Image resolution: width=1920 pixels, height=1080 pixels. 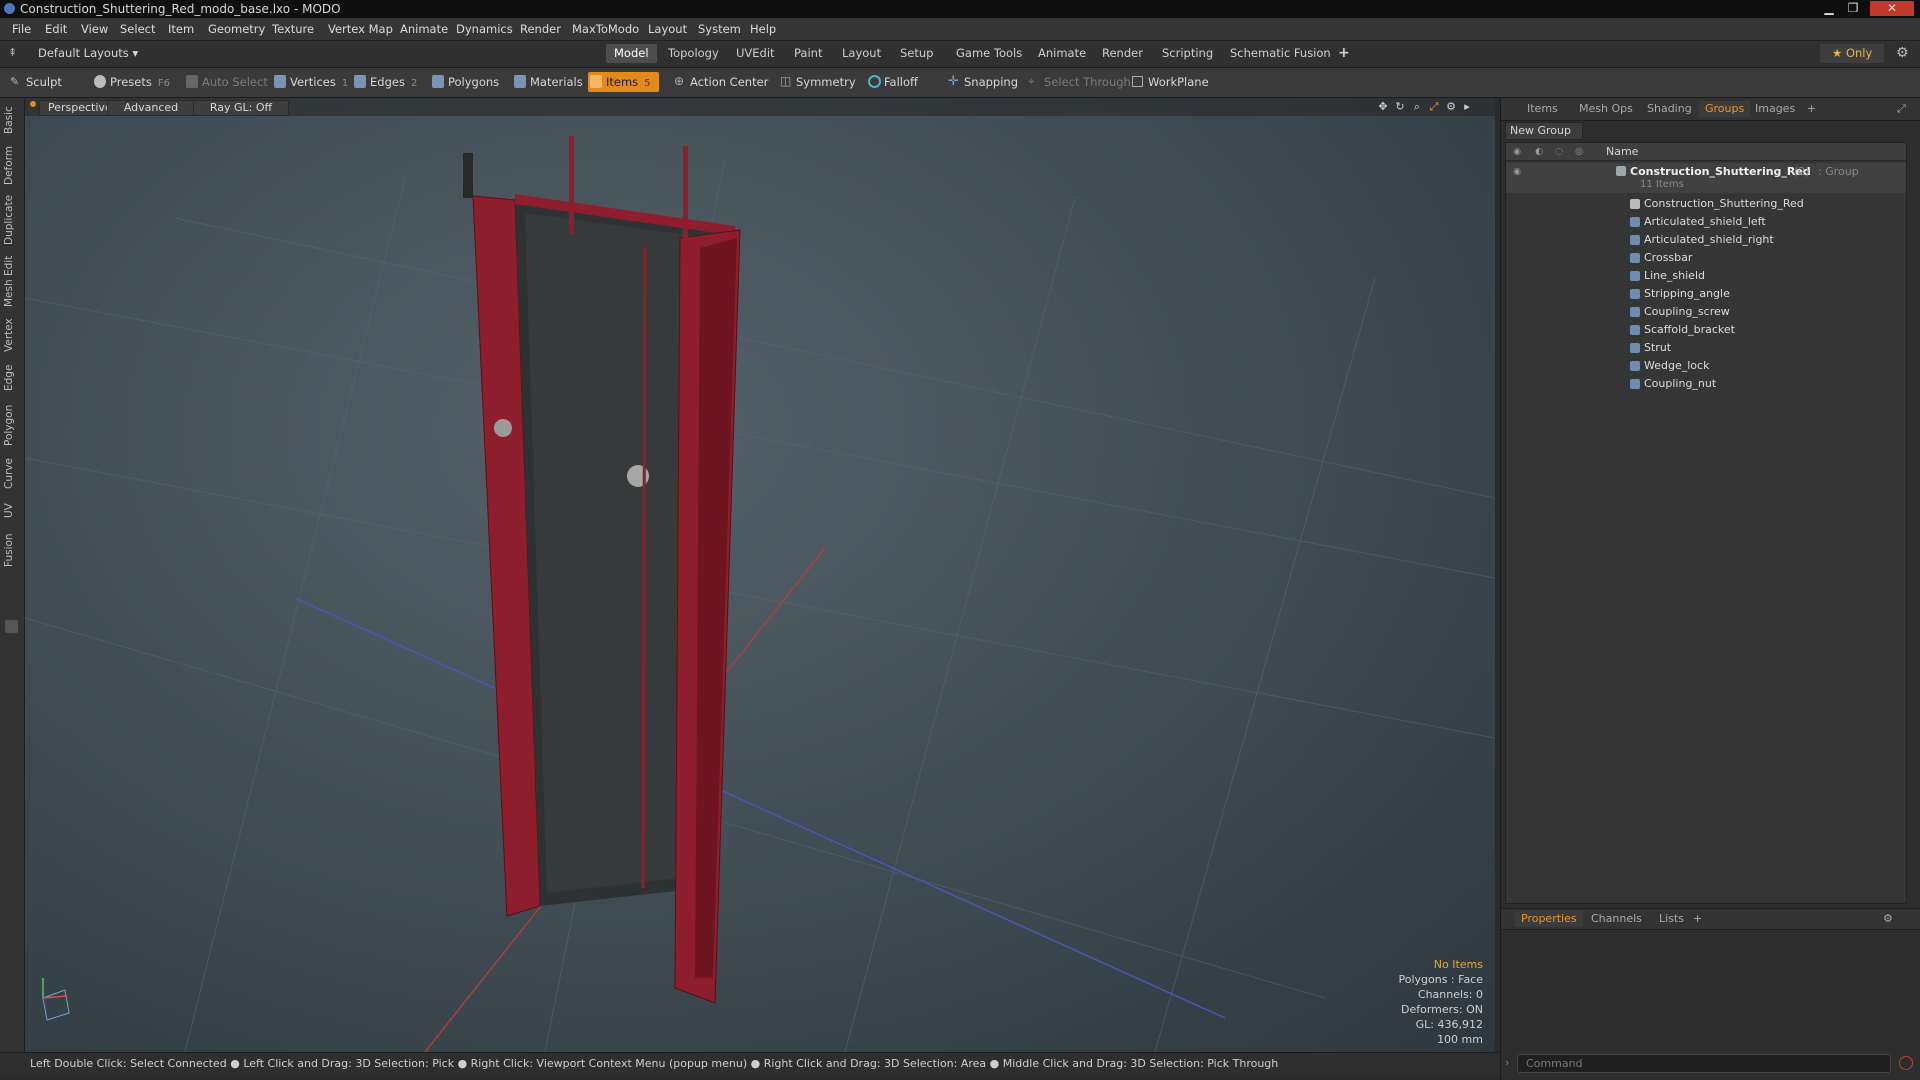 What do you see at coordinates (12, 120) in the screenshot?
I see `side-tab-basic: Basic` at bounding box center [12, 120].